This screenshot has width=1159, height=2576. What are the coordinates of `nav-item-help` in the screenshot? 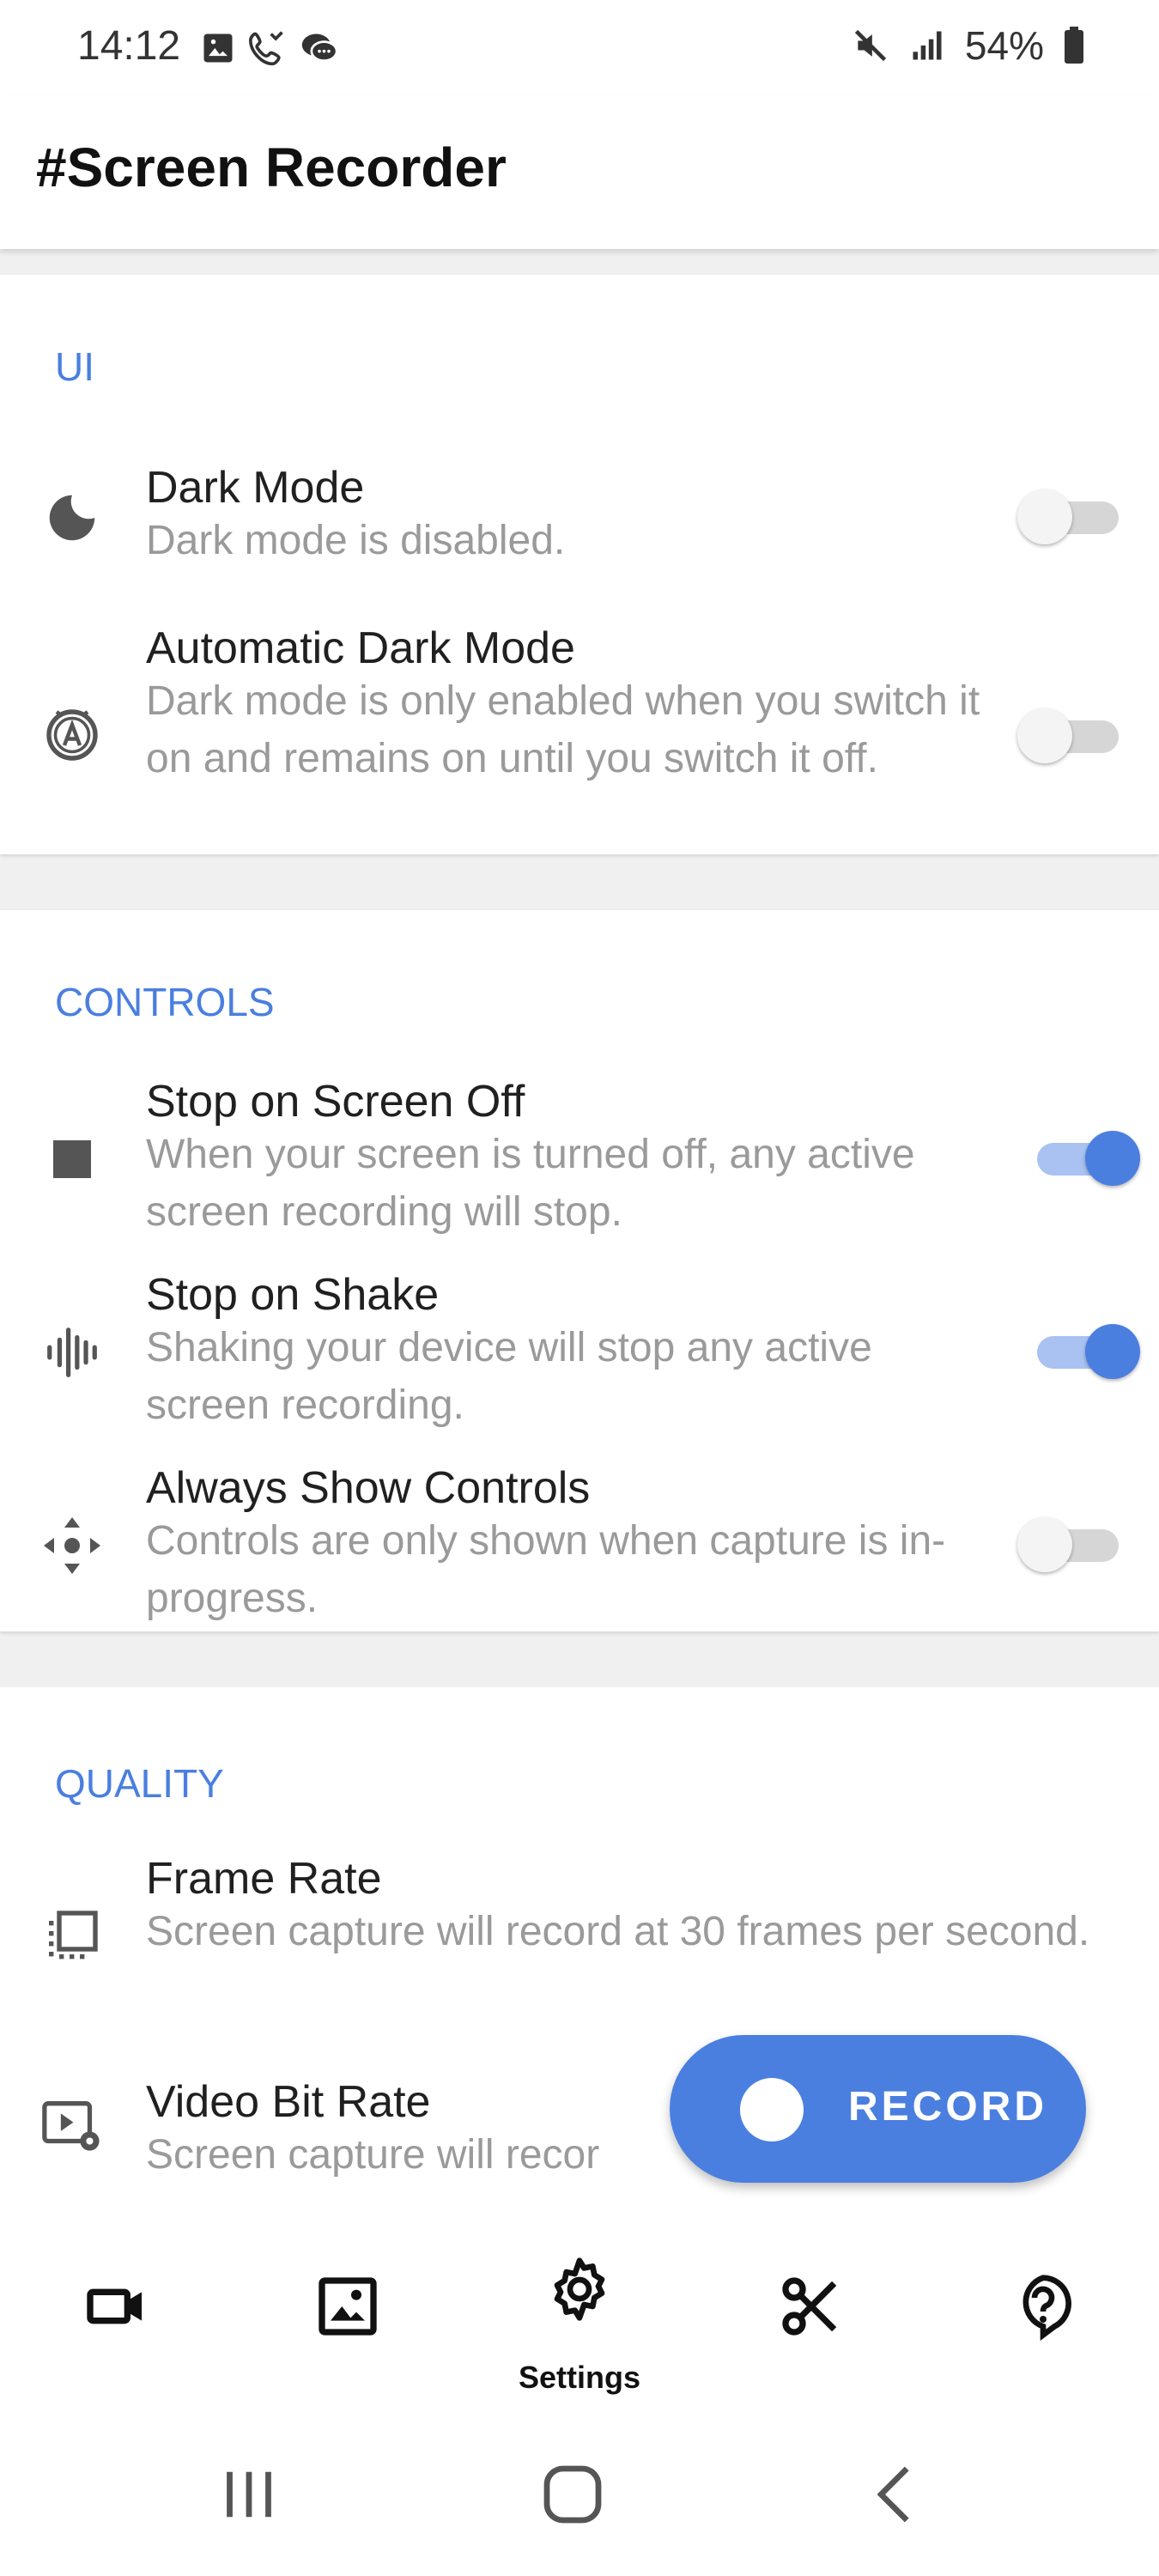 It's located at (1043, 2323).